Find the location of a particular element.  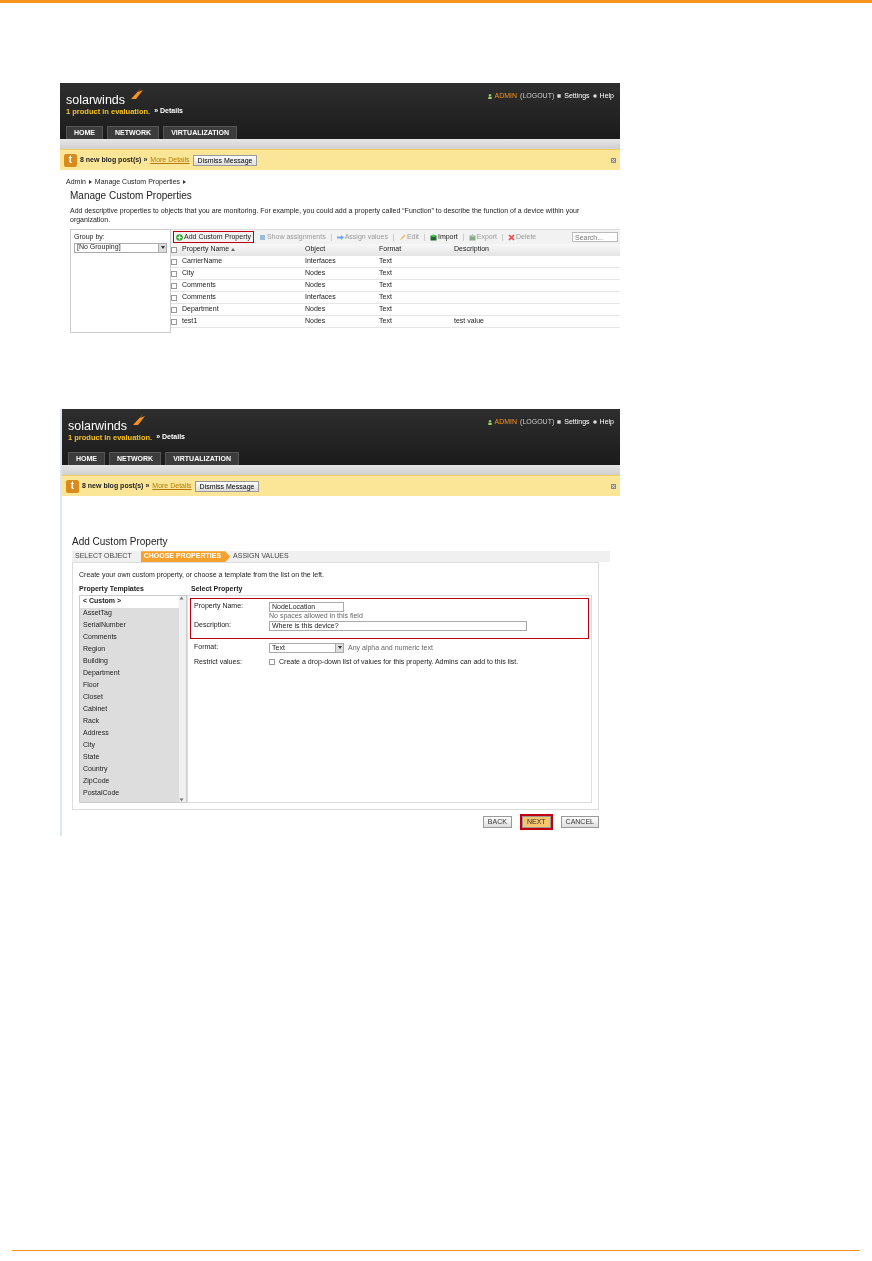

grid-icon is located at coordinates (262, 237).